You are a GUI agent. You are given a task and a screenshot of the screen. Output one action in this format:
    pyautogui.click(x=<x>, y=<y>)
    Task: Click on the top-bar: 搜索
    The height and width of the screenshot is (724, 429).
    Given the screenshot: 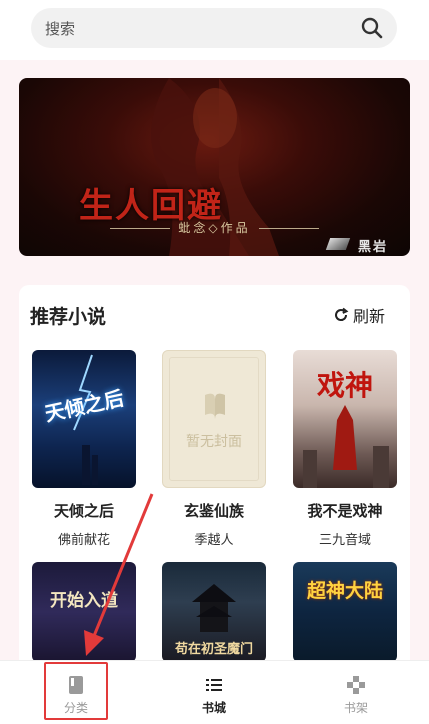 What is the action you would take?
    pyautogui.click(x=214, y=30)
    